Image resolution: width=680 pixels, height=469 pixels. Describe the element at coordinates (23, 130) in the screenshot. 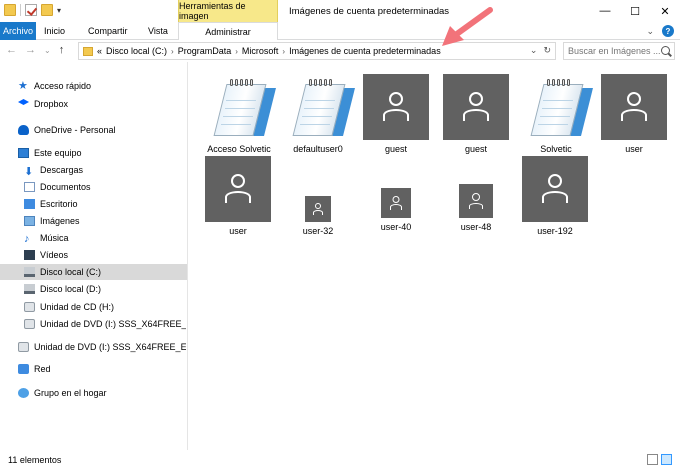

I see `onedrive-icon` at that location.